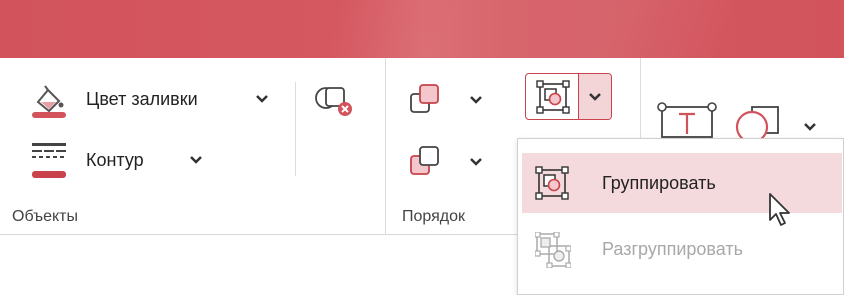 The width and height of the screenshot is (844, 295). Describe the element at coordinates (686, 120) in the screenshot. I see `text-box-icon` at that location.